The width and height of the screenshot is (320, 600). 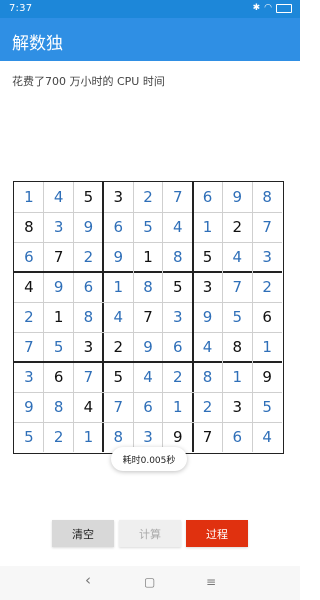 What do you see at coordinates (150, 9) in the screenshot?
I see `status-bar: 7:37 ✱ ◠` at bounding box center [150, 9].